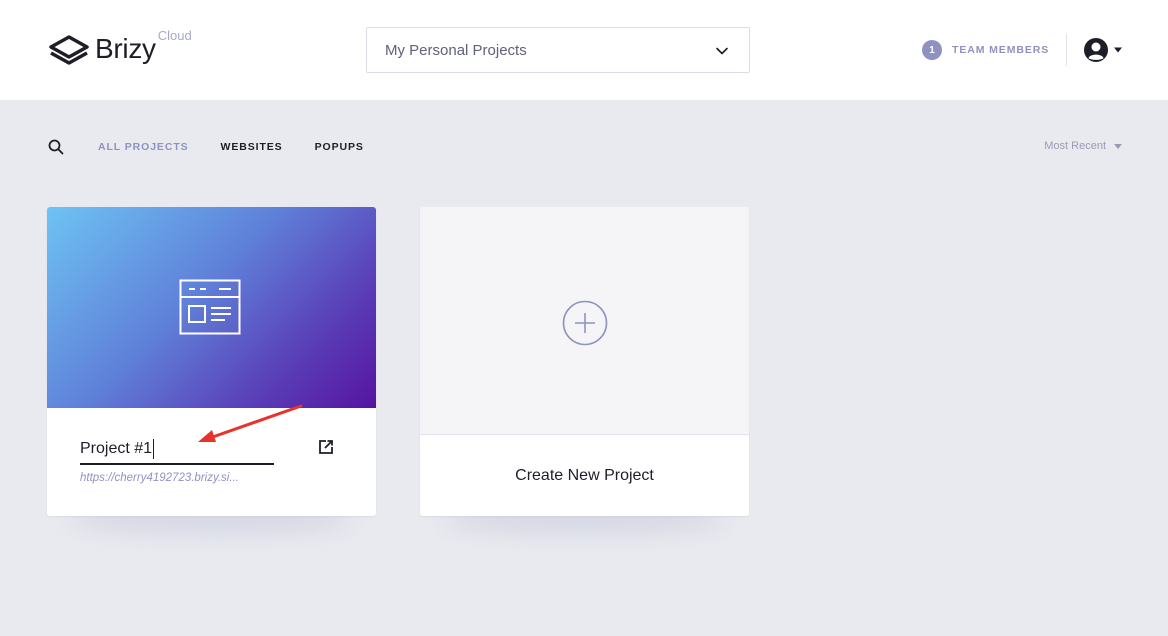 This screenshot has width=1168, height=636. What do you see at coordinates (1075, 146) in the screenshot?
I see `sort-label: Most Recent` at bounding box center [1075, 146].